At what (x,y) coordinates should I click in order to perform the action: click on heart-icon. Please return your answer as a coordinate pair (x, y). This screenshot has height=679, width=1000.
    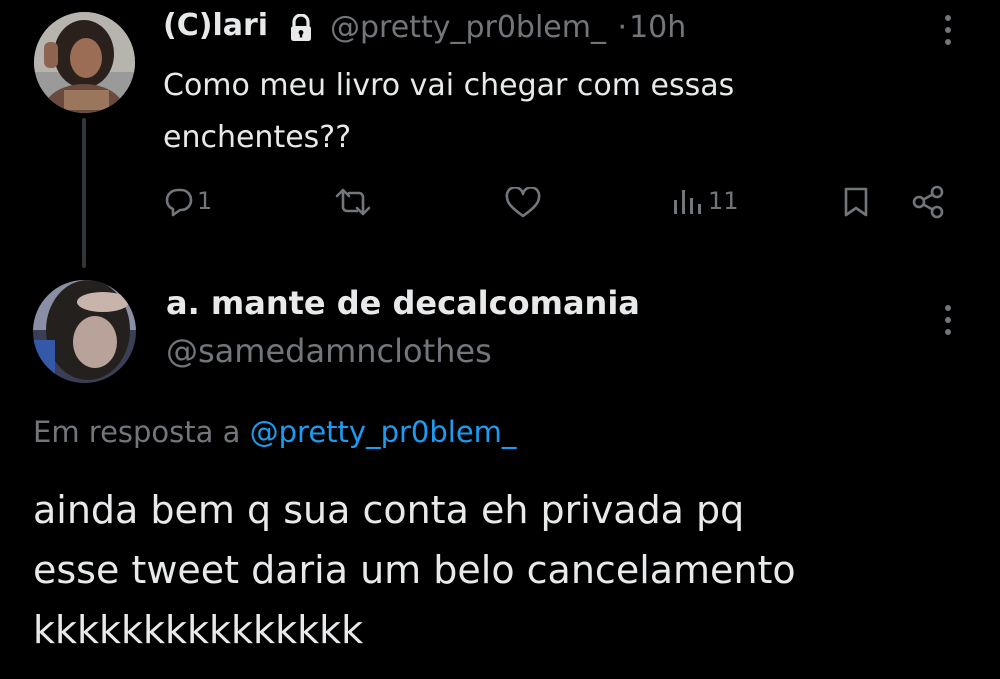
    Looking at the image, I should click on (523, 202).